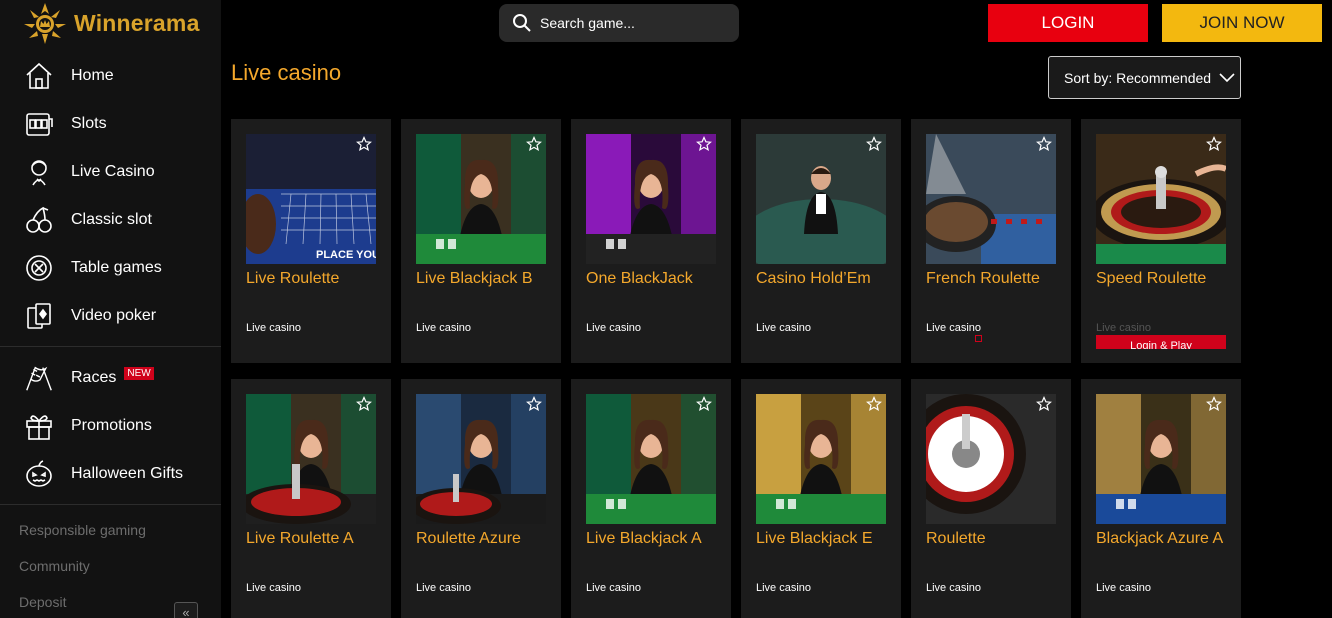  I want to click on sidebar-item-label: Races, so click(94, 377).